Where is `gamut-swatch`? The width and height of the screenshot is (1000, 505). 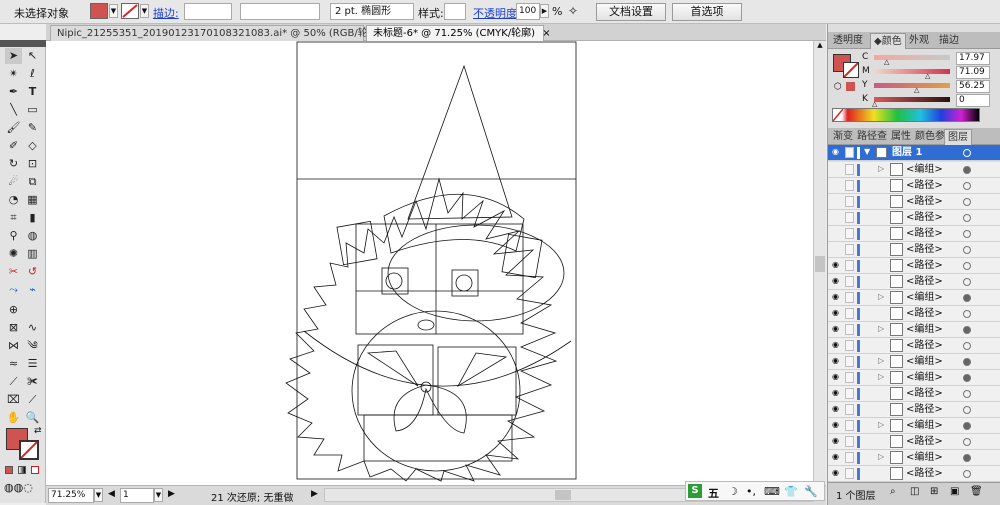 gamut-swatch is located at coordinates (850, 86).